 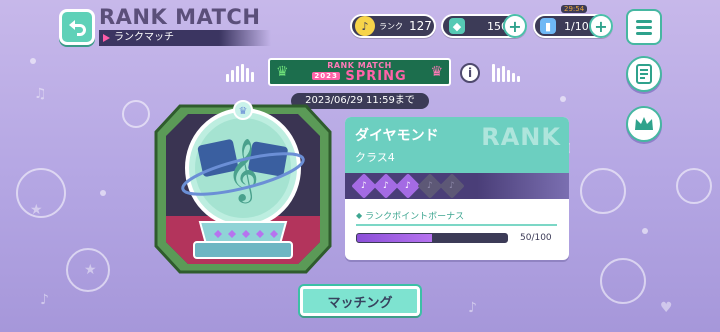 What do you see at coordinates (185, 38) in the screenshot?
I see `page-subtitle: ランクマッチ` at bounding box center [185, 38].